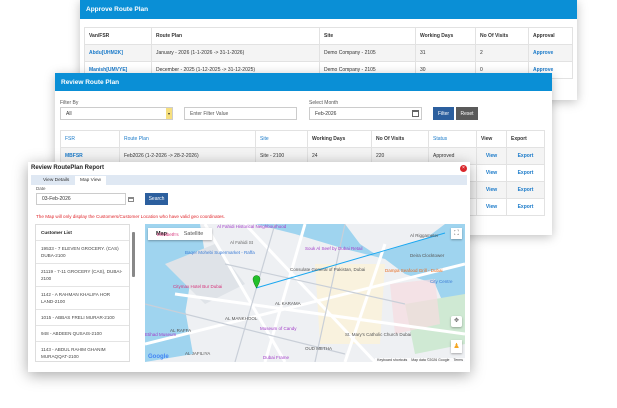 This screenshot has height=408, width=617. What do you see at coordinates (118, 36) in the screenshot?
I see `col-van-fsr: Van/FSR` at bounding box center [118, 36].